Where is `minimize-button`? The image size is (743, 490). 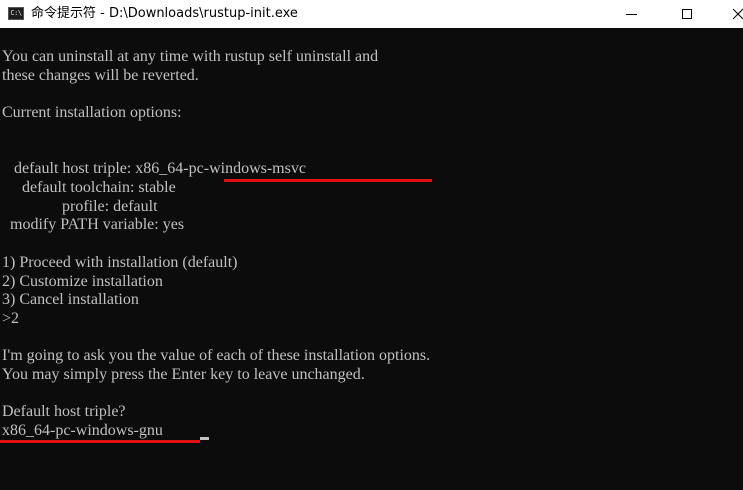 minimize-button is located at coordinates (631, 14).